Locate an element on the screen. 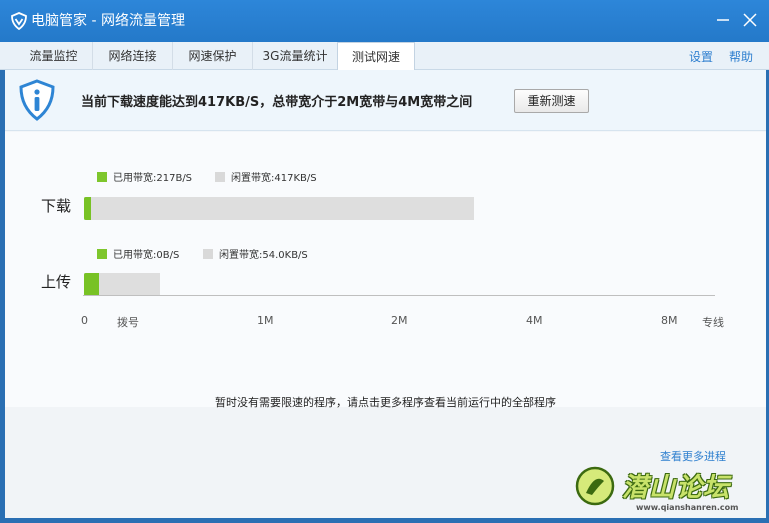  tab-traffic-monitor: 流量监控 is located at coordinates (54, 56).